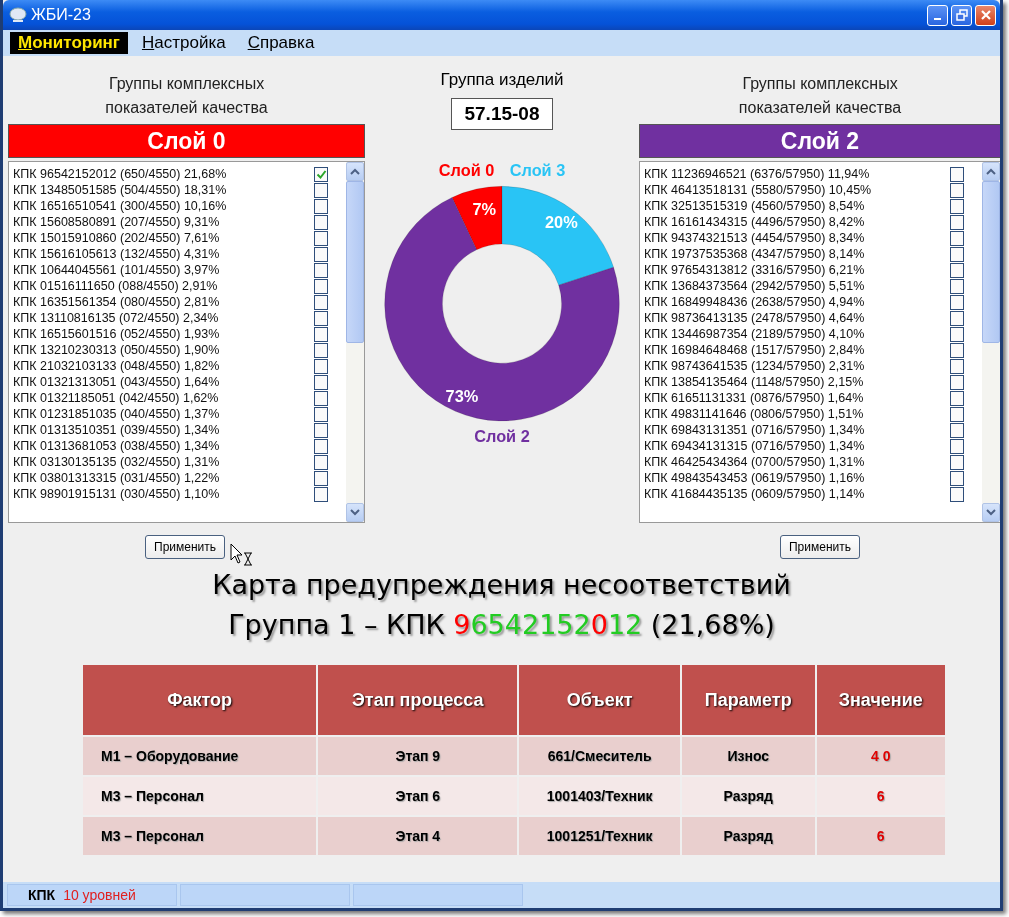  Describe the element at coordinates (754, 350) in the screenshot. I see `list-item: КПК 16984648468 (1517/57950) 2,84%` at that location.